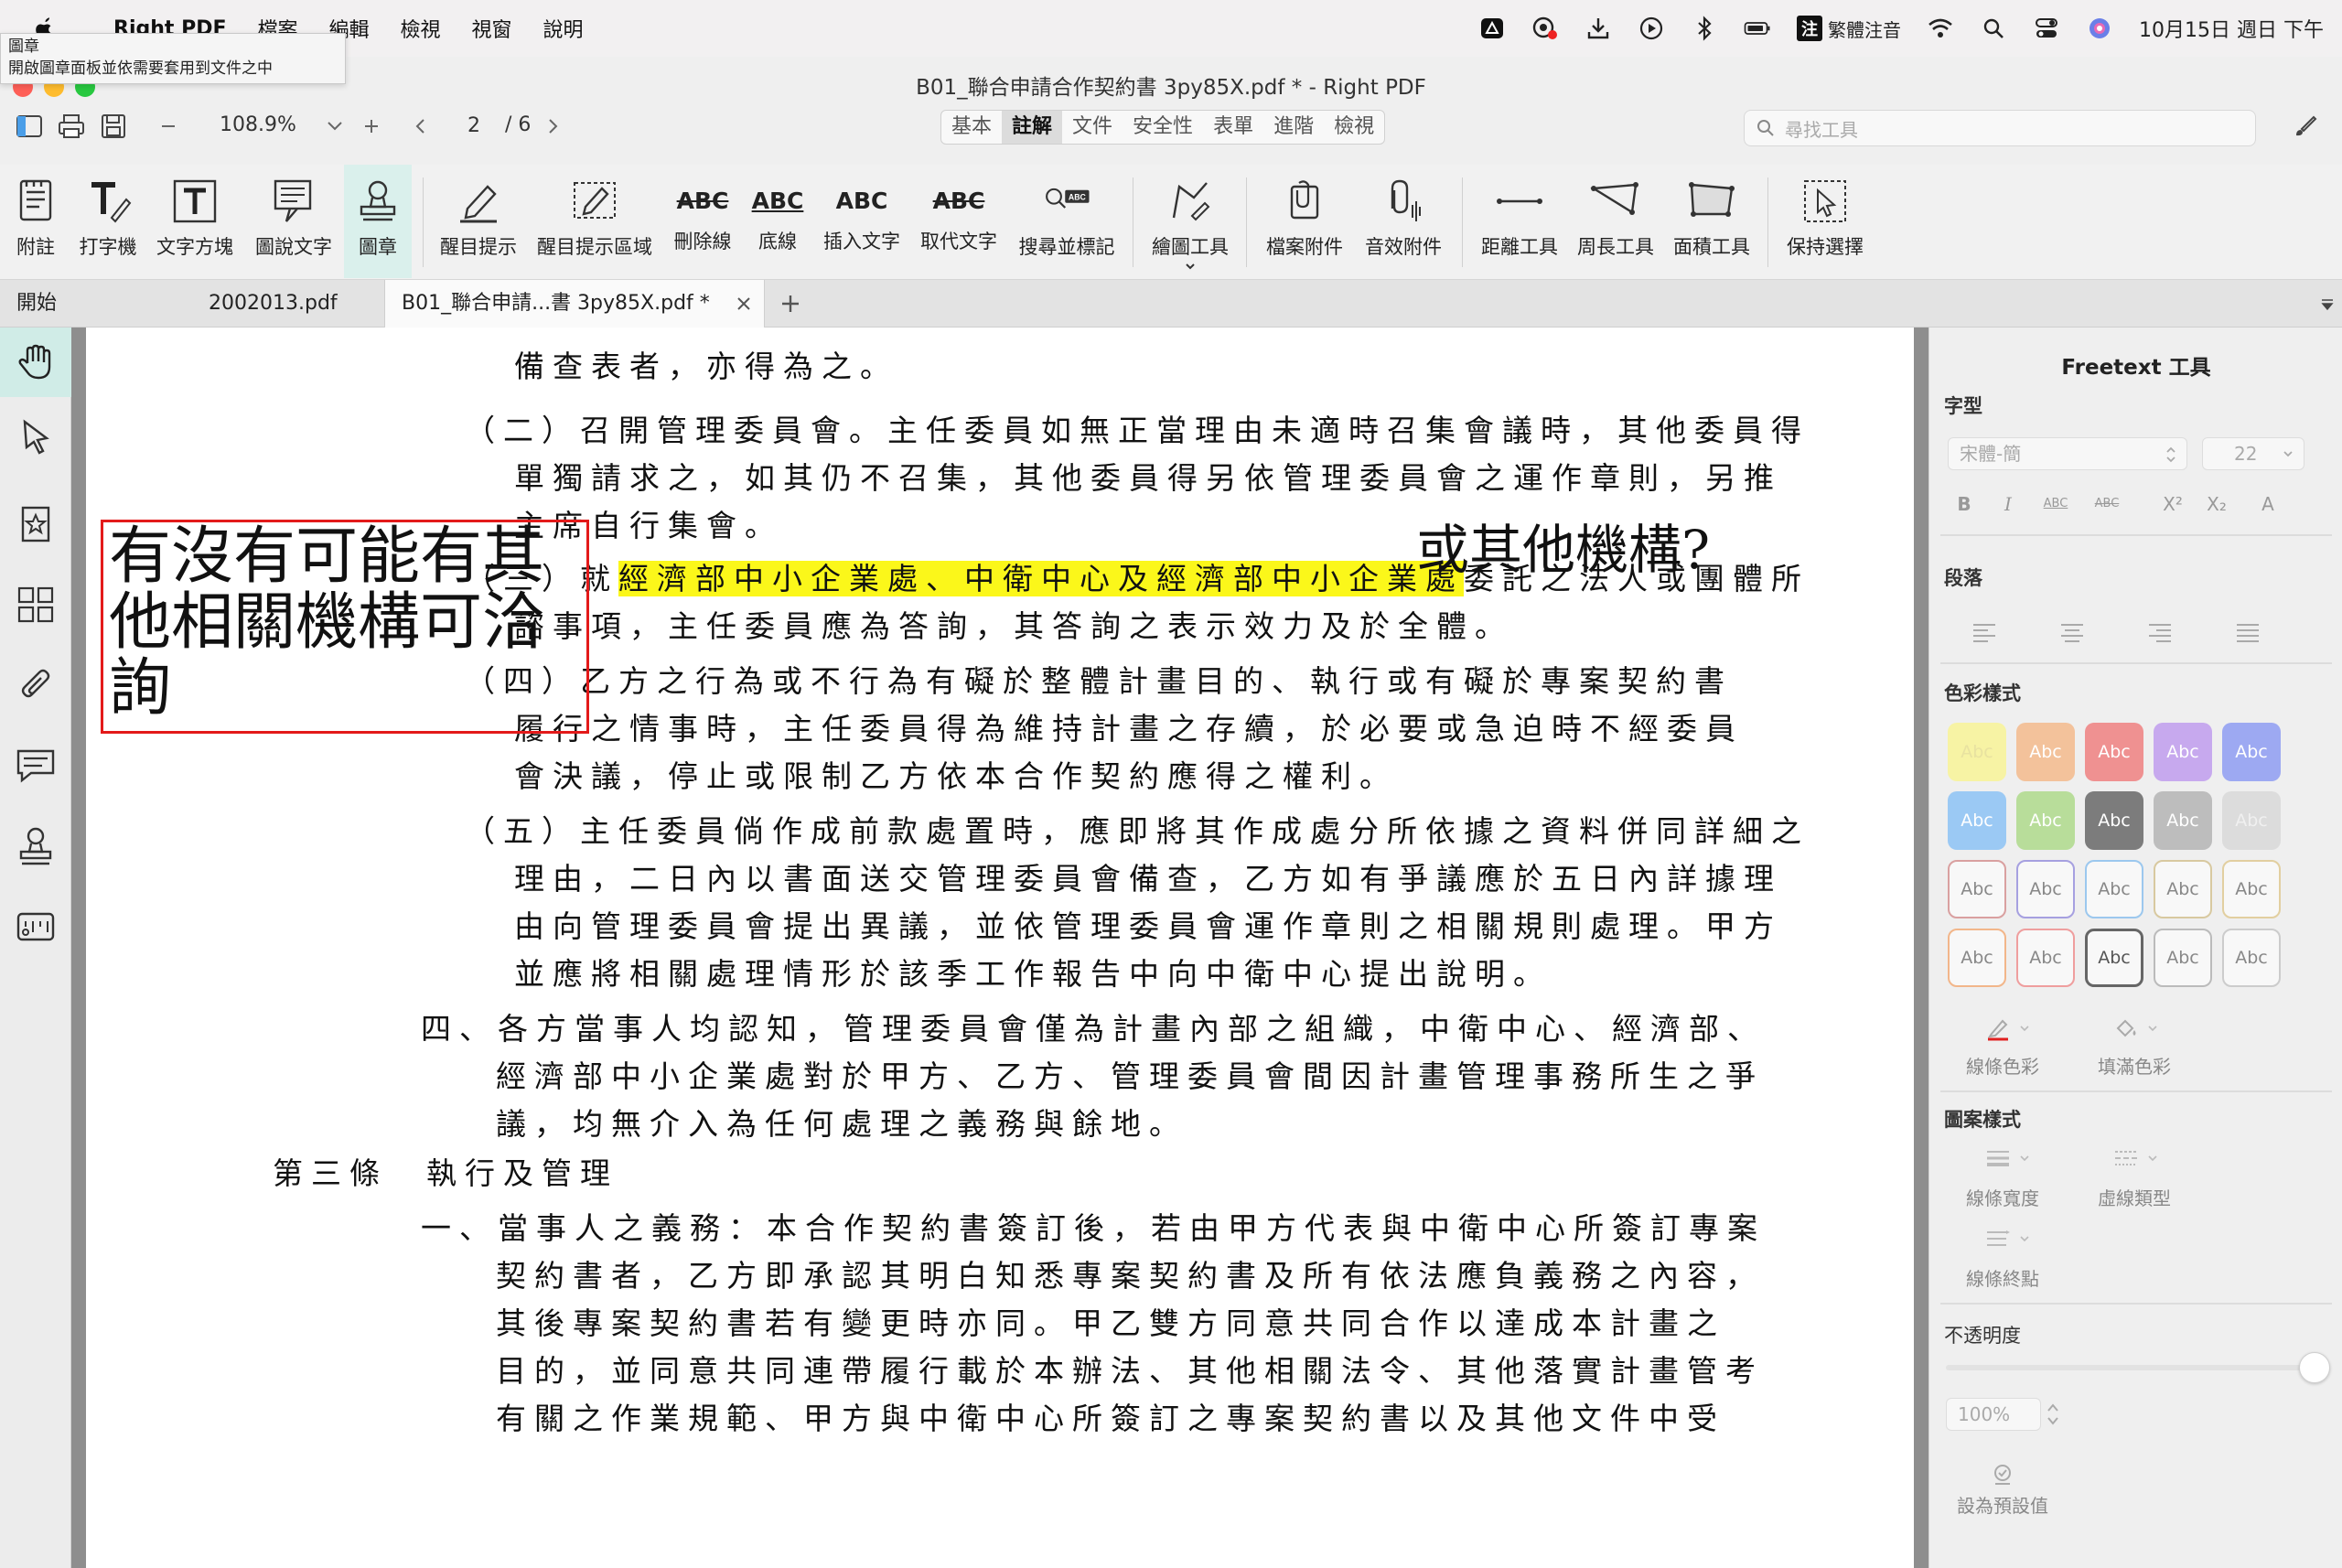 The image size is (2342, 1568). I want to click on thumbnails-button, so click(36, 605).